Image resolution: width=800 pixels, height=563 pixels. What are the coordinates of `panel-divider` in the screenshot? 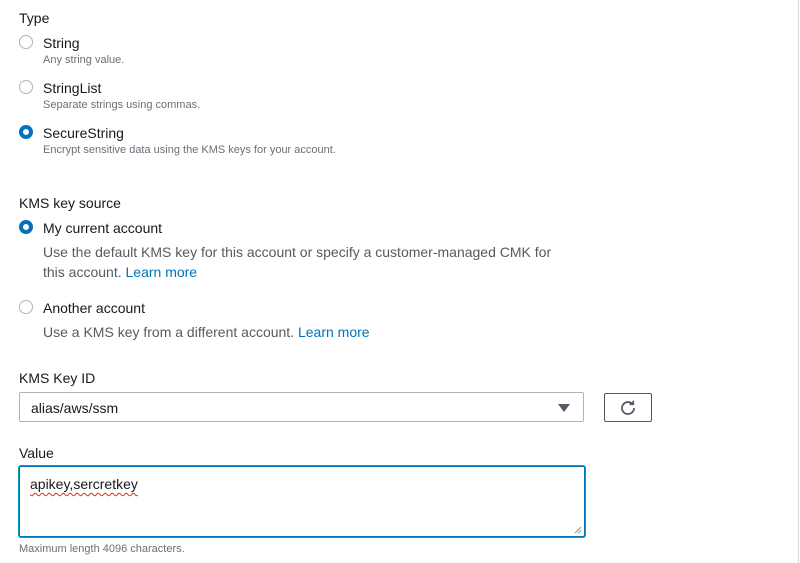 It's located at (798, 281).